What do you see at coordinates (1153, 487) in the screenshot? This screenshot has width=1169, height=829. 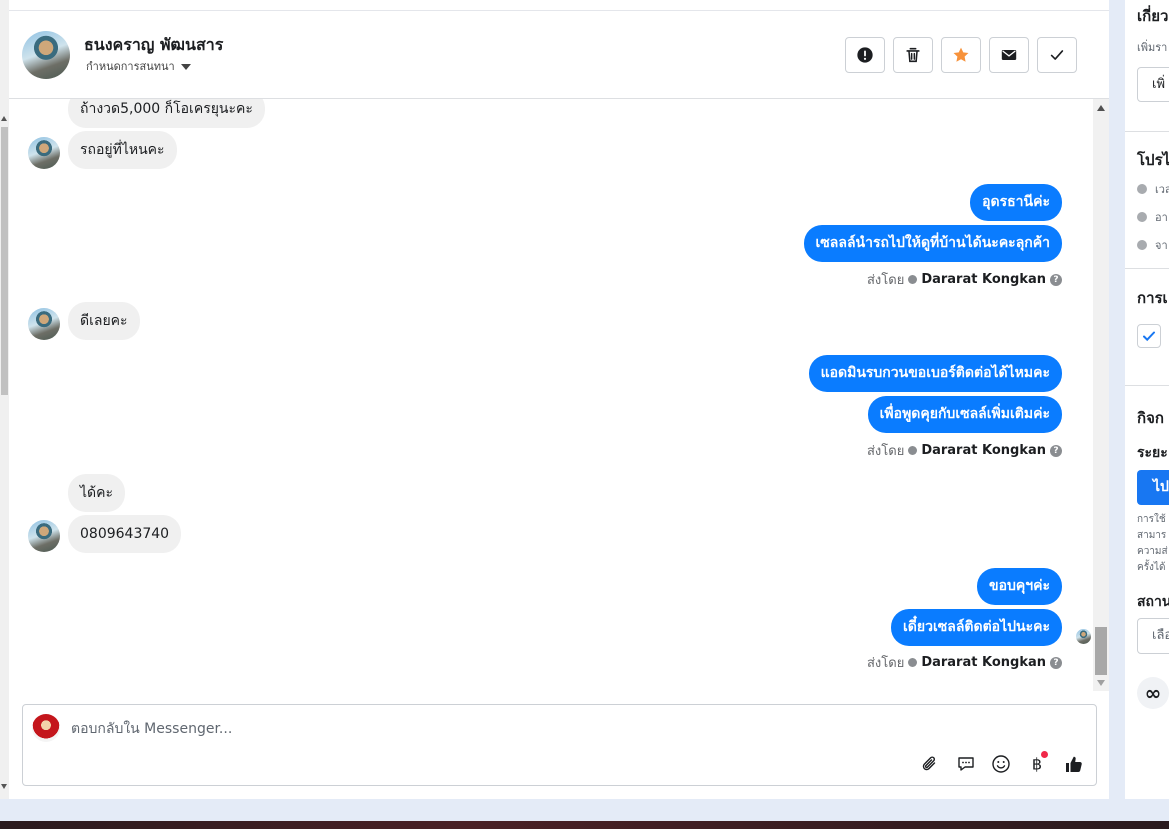 I see `go-button: ไป` at bounding box center [1153, 487].